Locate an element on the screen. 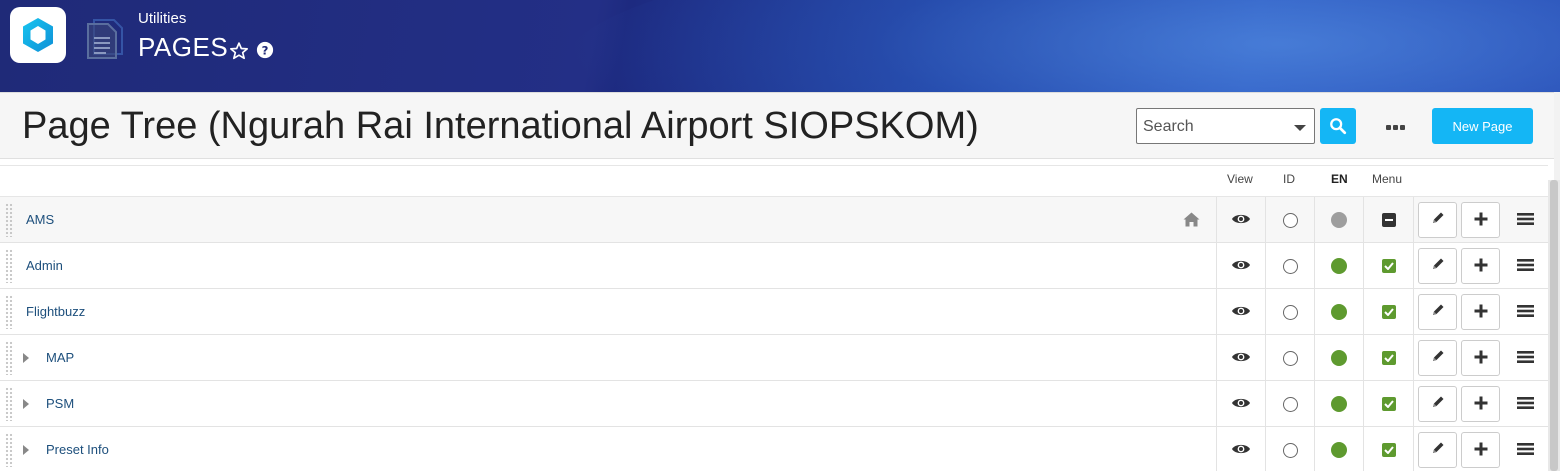  plus-icon is located at coordinates (1481, 358).